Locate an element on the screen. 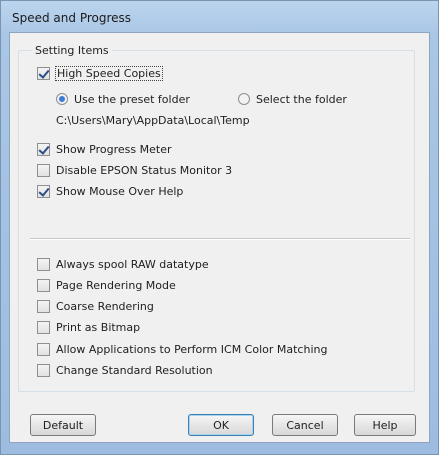  checkbox-label: Print as Bitmap is located at coordinates (98, 327).